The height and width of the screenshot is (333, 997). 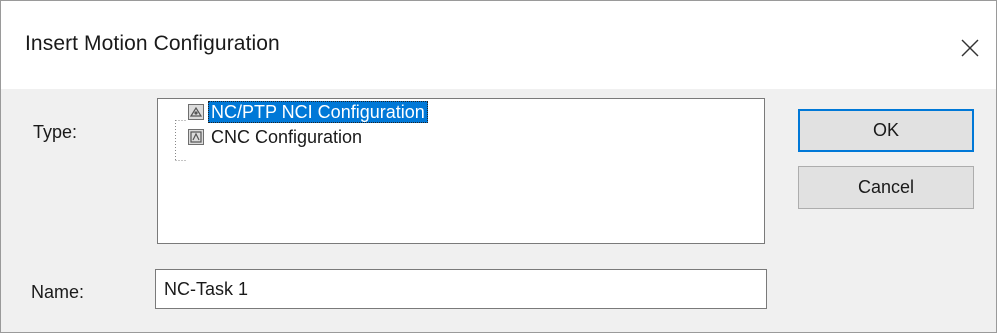 What do you see at coordinates (318, 112) in the screenshot?
I see `tree-item-label: NC/PTP NCI Configuration` at bounding box center [318, 112].